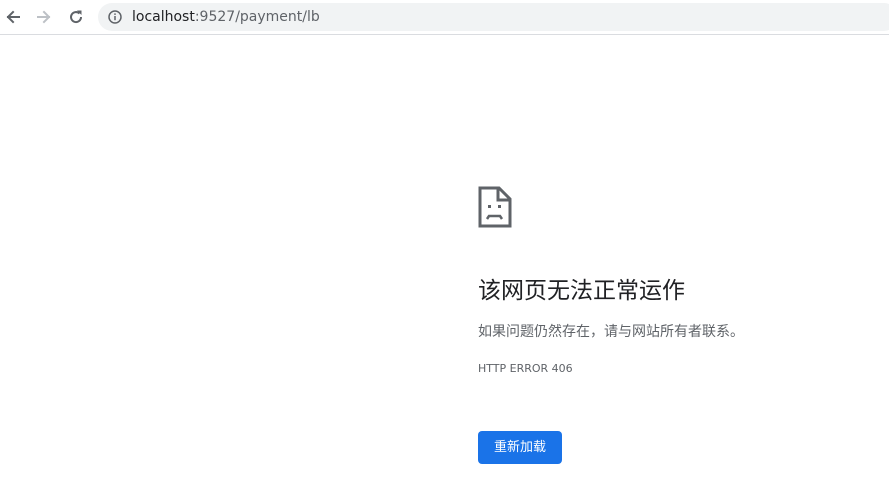  I want to click on reload-icon, so click(76, 17).